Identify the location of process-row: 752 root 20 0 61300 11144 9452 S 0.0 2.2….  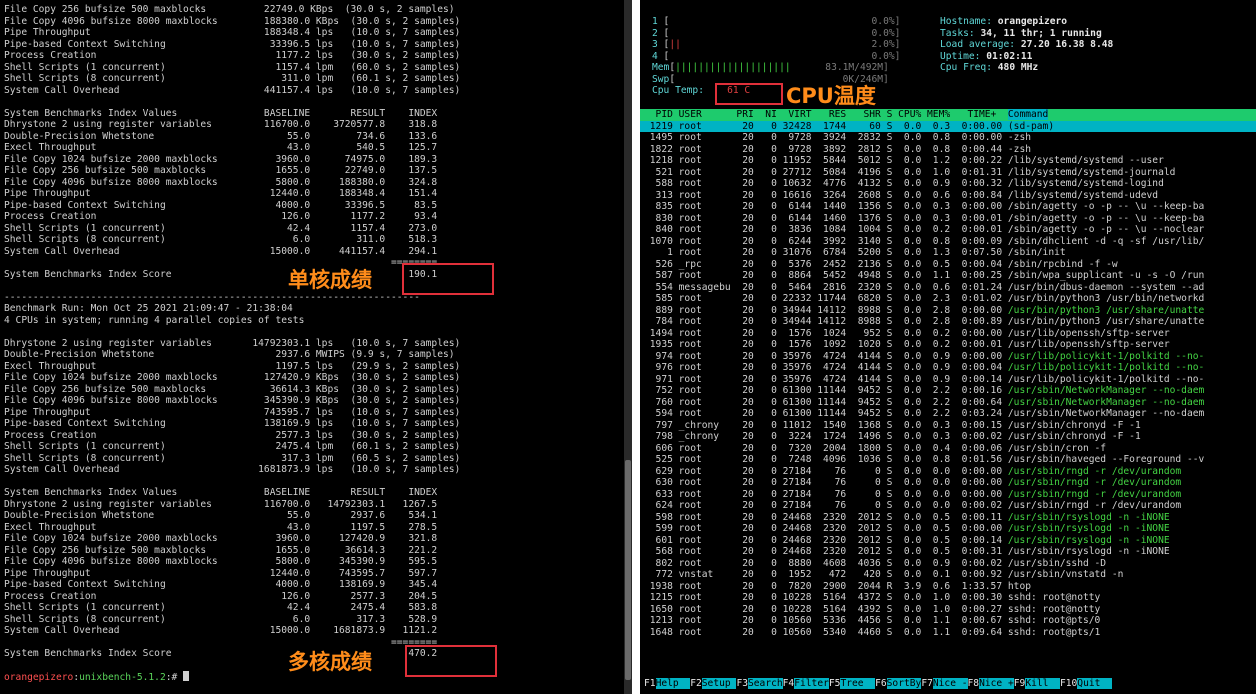
(948, 391).